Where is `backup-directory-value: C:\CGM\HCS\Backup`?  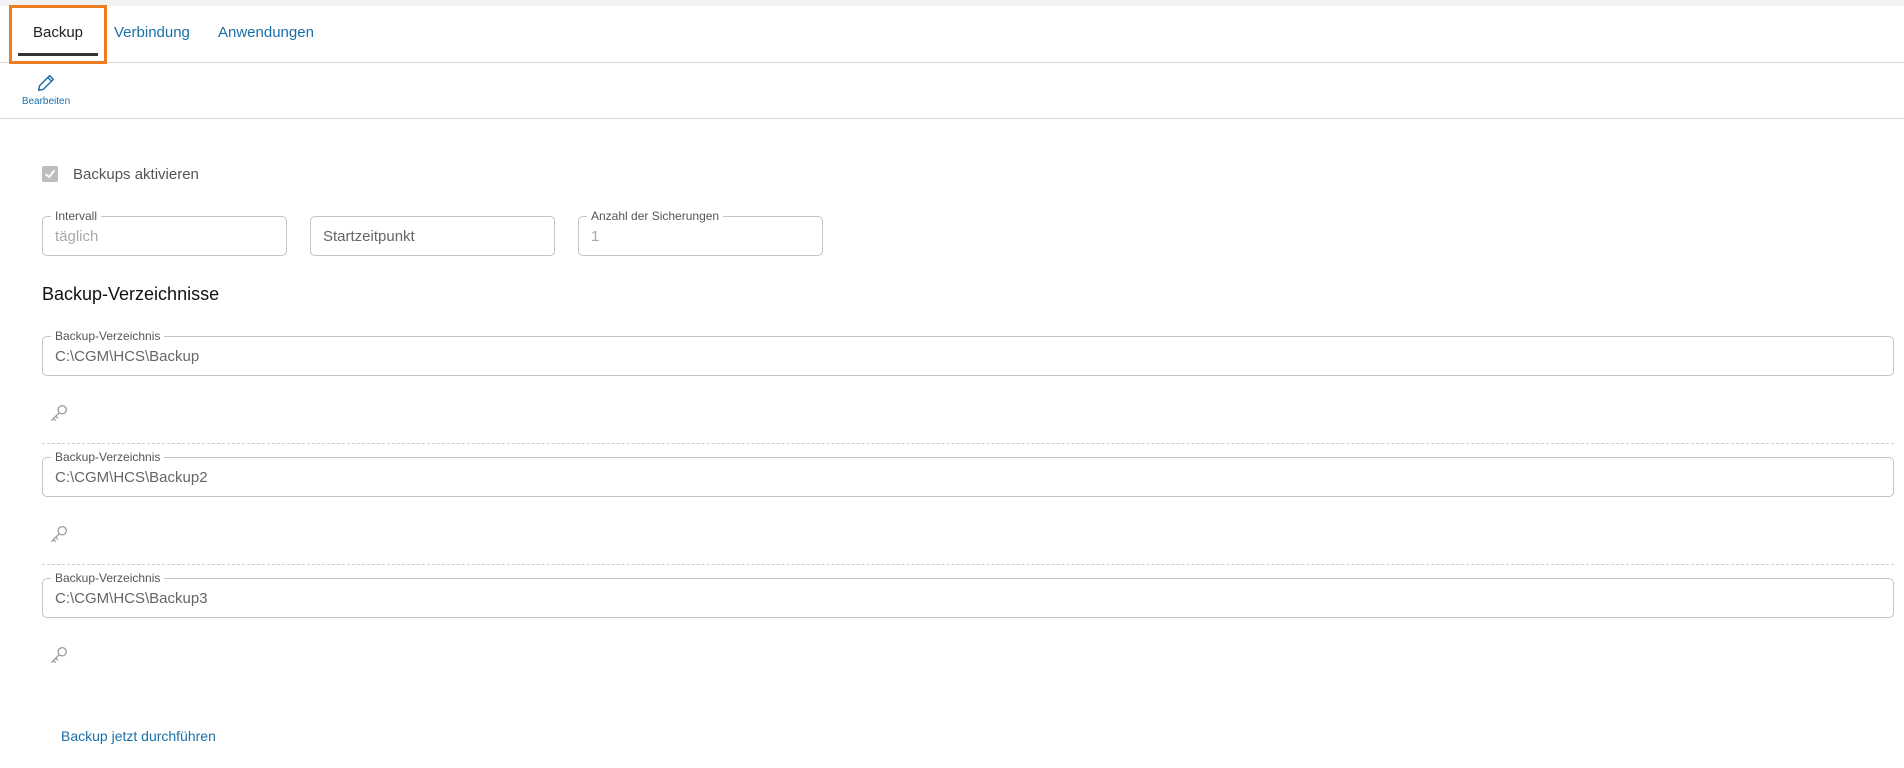
backup-directory-value: C:\CGM\HCS\Backup is located at coordinates (127, 356).